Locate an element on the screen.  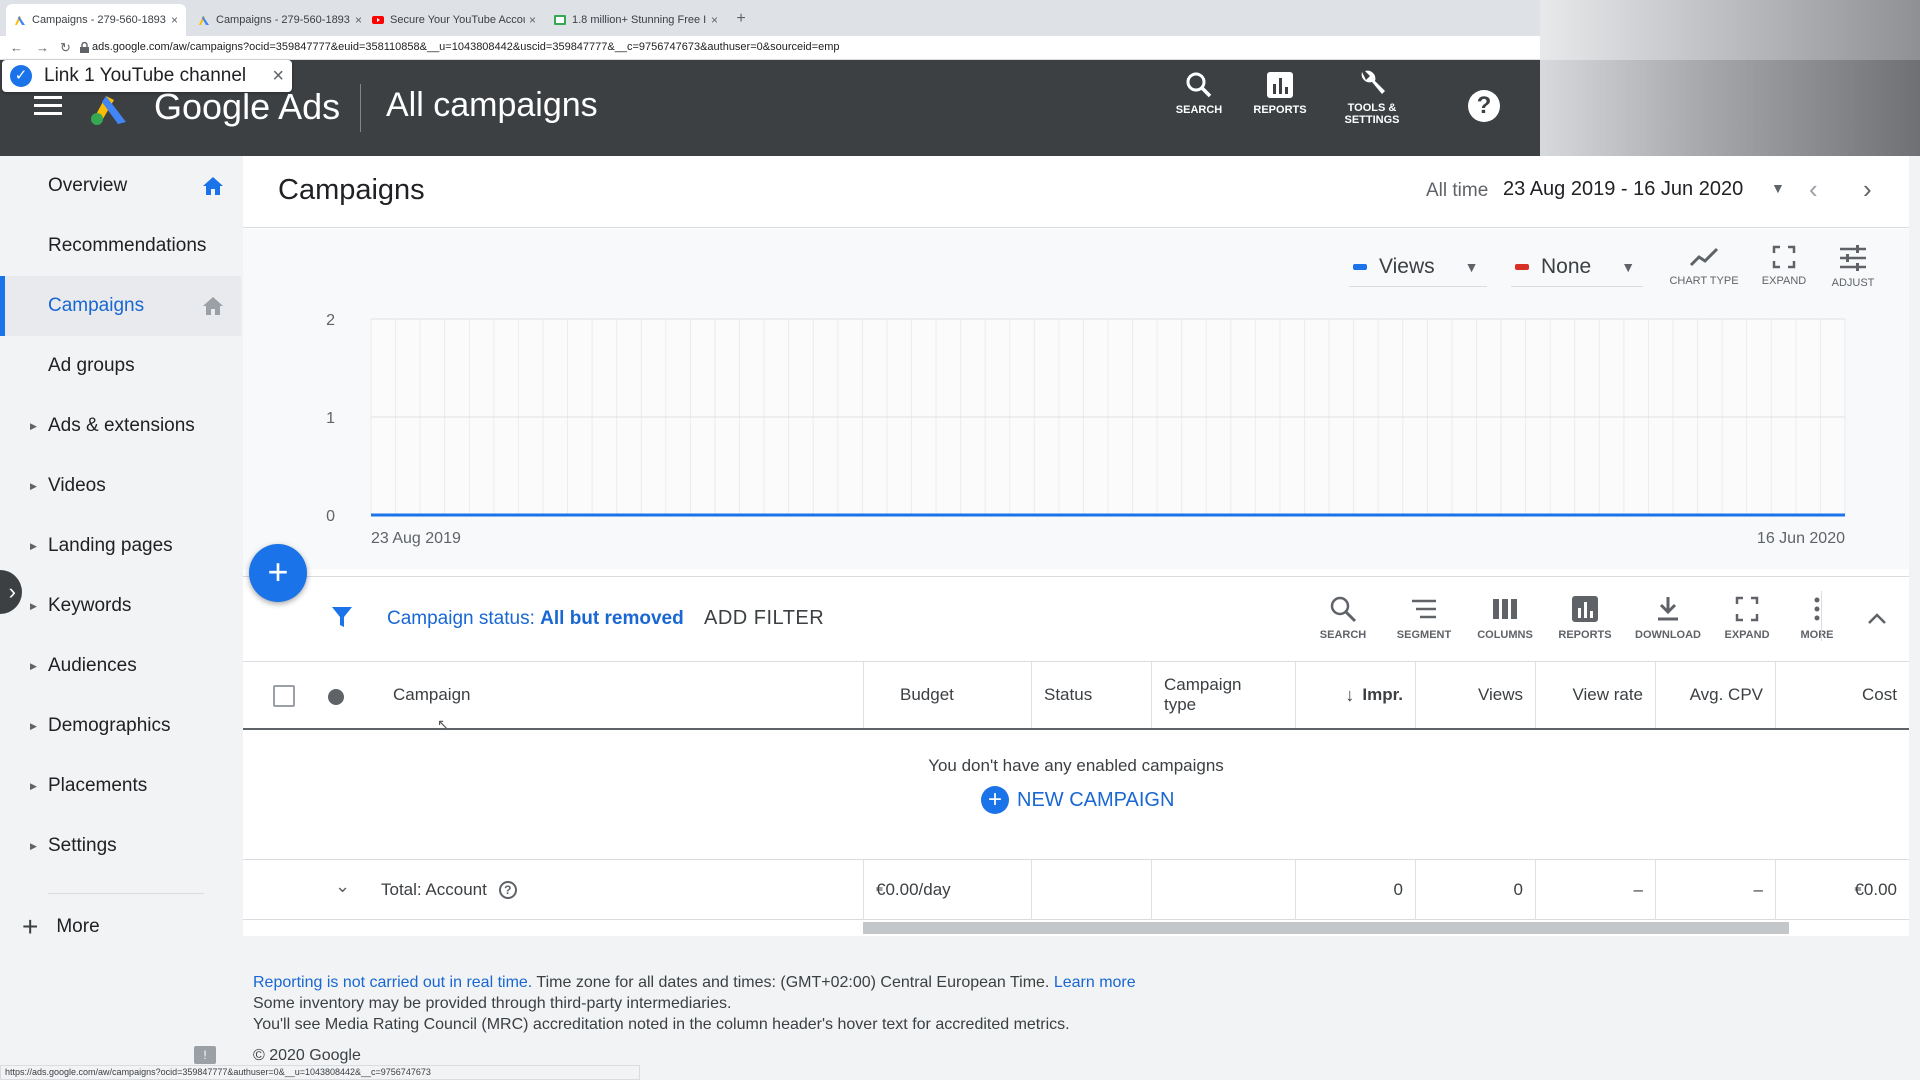
filter-value: All but removed is located at coordinates (612, 618).